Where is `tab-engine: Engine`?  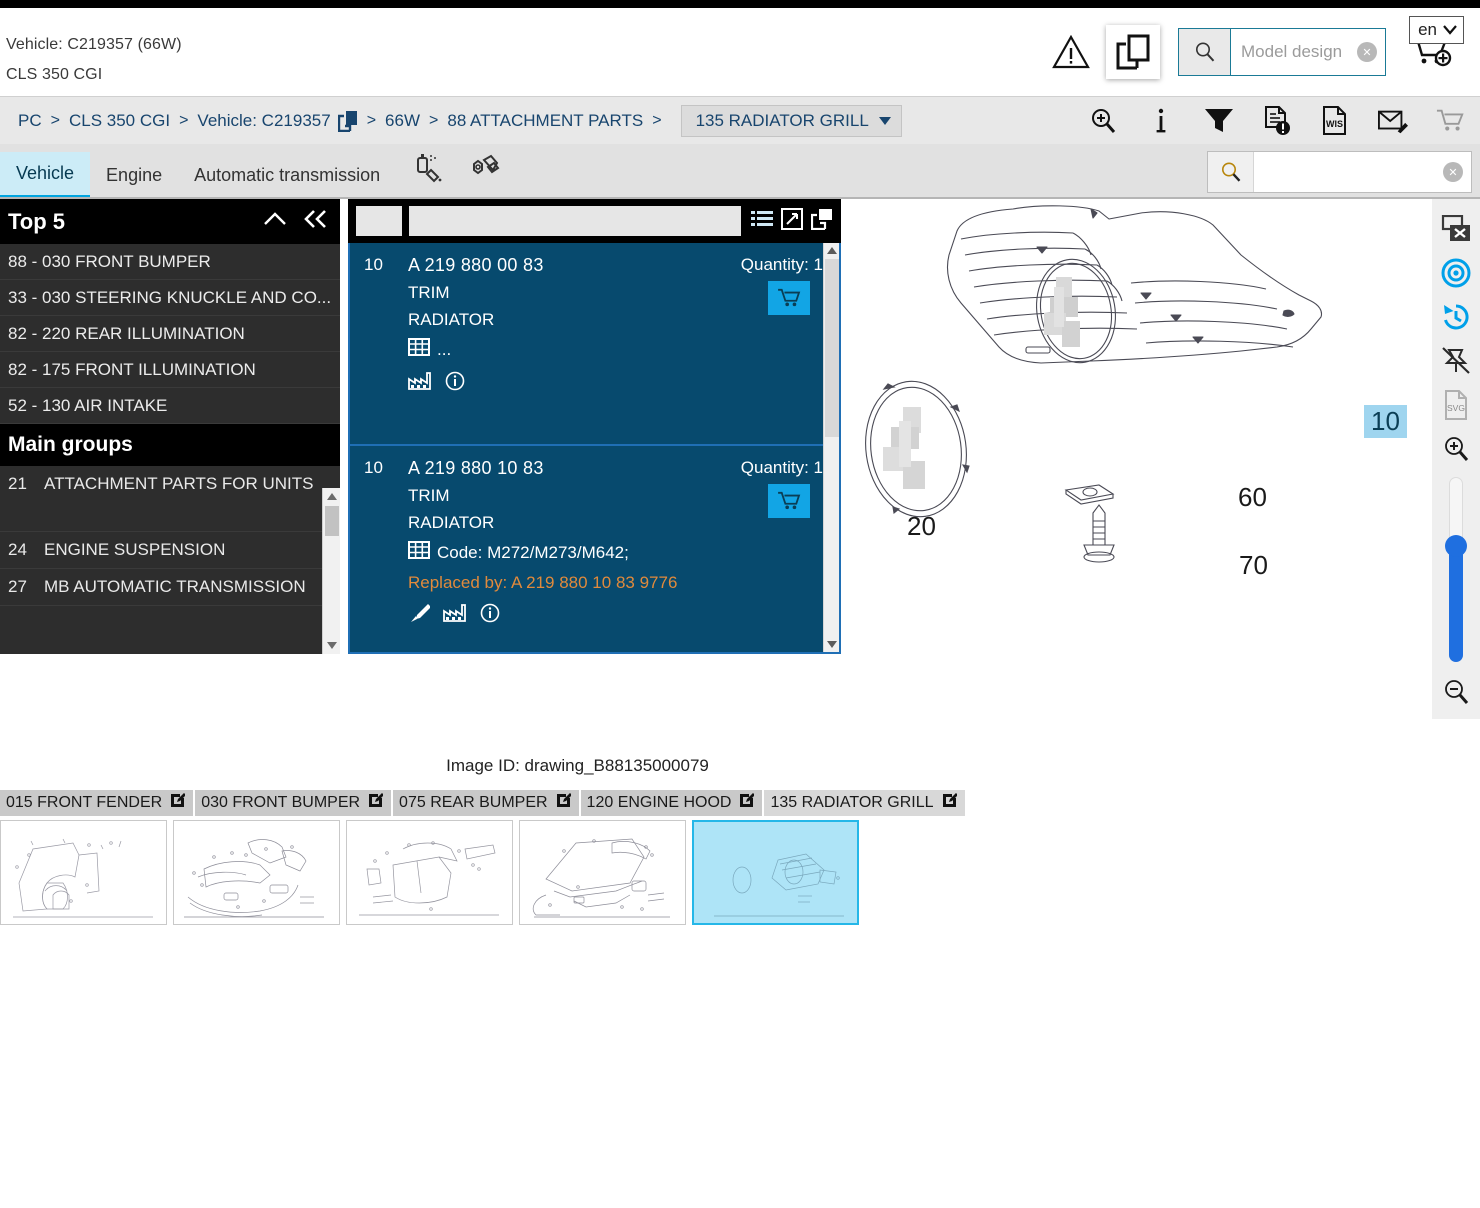
tab-engine: Engine is located at coordinates (134, 175).